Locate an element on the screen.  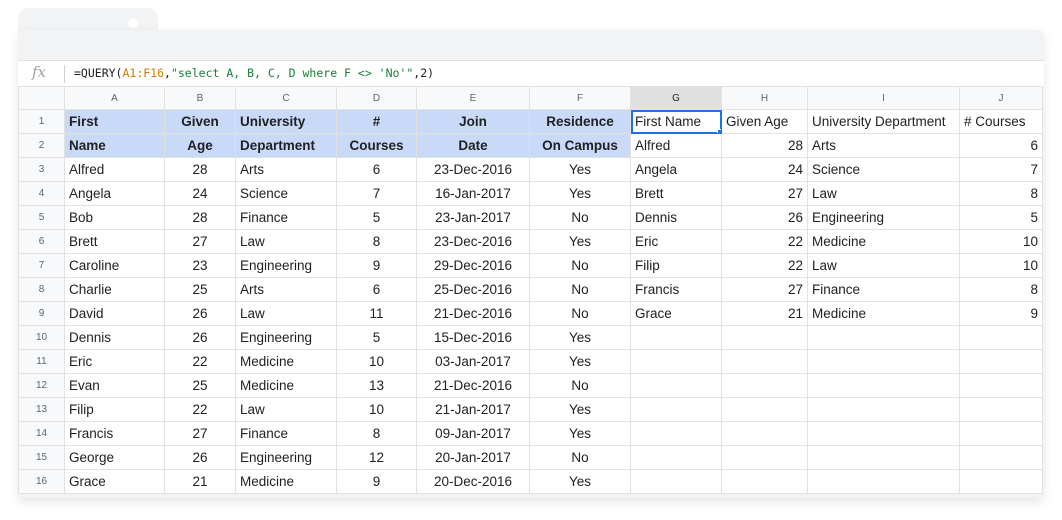
cell-h4: 27 is located at coordinates (764, 193).